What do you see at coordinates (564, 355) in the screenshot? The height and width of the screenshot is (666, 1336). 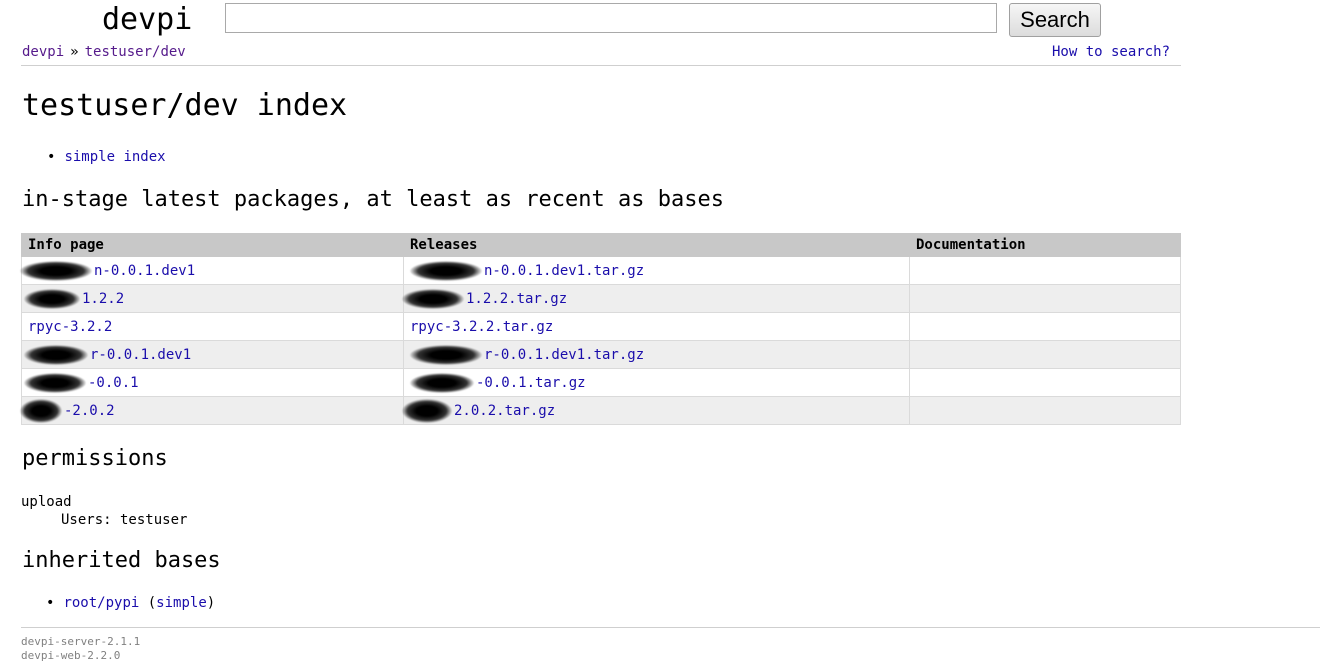 I see `release-link: r-0.0.1.dev1.tar.gz` at bounding box center [564, 355].